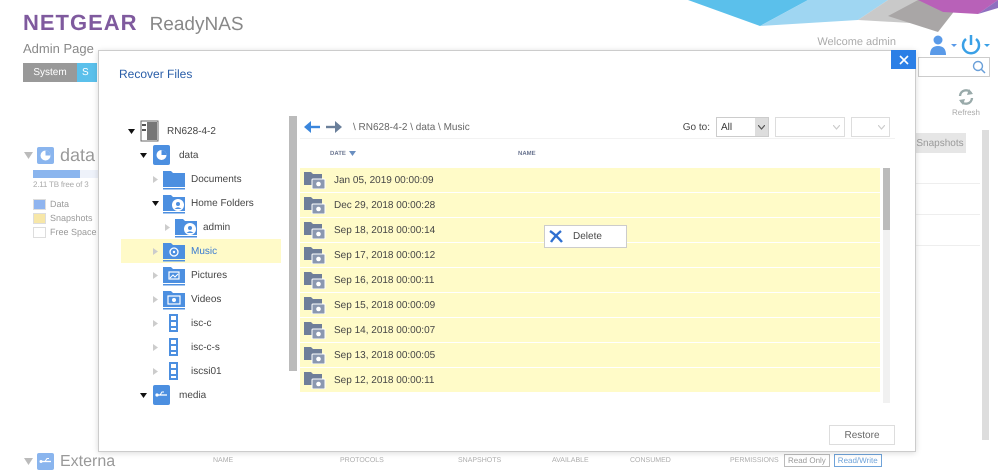 This screenshot has width=998, height=473. What do you see at coordinates (174, 299) in the screenshot?
I see `video-folder-icon` at bounding box center [174, 299].